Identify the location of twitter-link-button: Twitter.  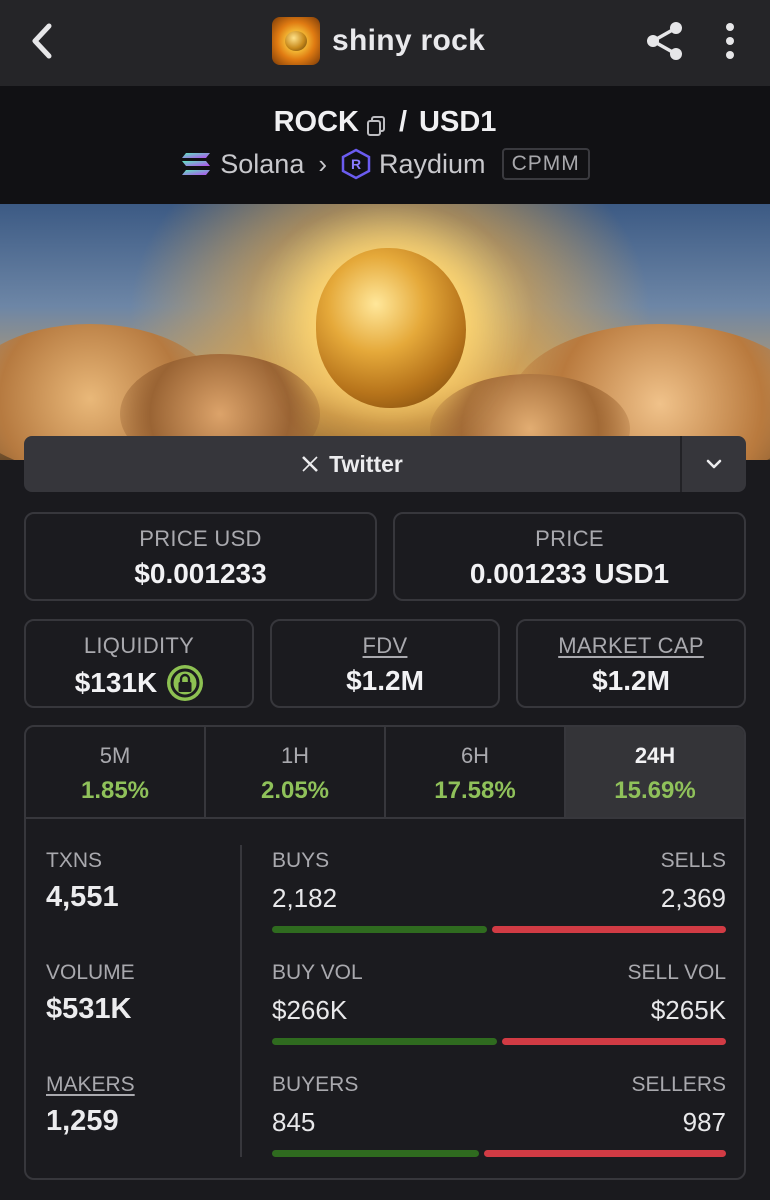
(352, 464).